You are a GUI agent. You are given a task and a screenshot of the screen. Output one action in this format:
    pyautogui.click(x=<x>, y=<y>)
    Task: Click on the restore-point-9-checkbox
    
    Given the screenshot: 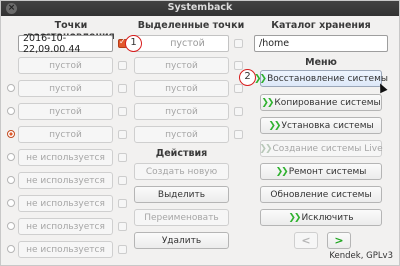 What is the action you would take?
    pyautogui.click(x=122, y=226)
    